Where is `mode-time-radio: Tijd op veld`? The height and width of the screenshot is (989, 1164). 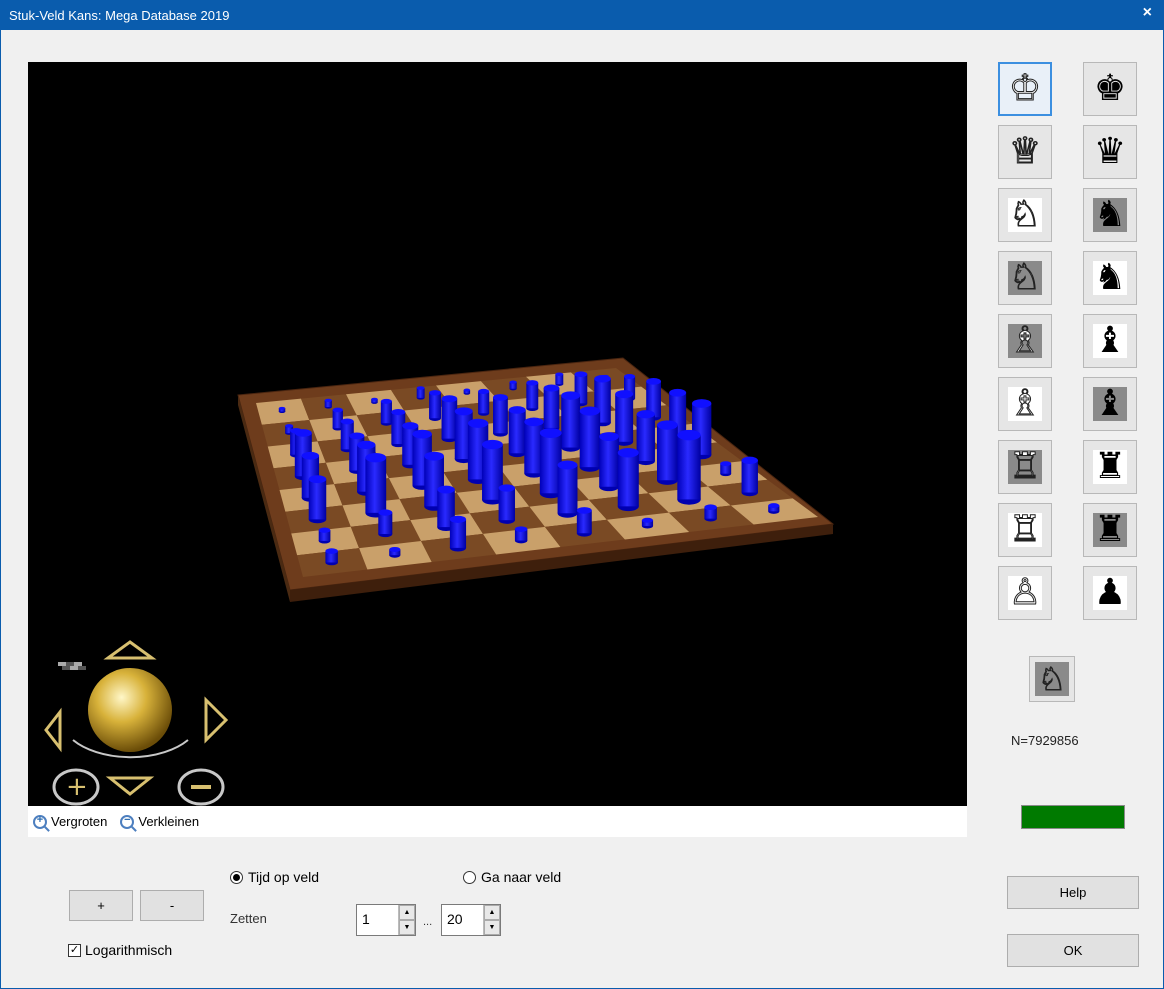
mode-time-radio: Tijd op veld is located at coordinates (274, 877).